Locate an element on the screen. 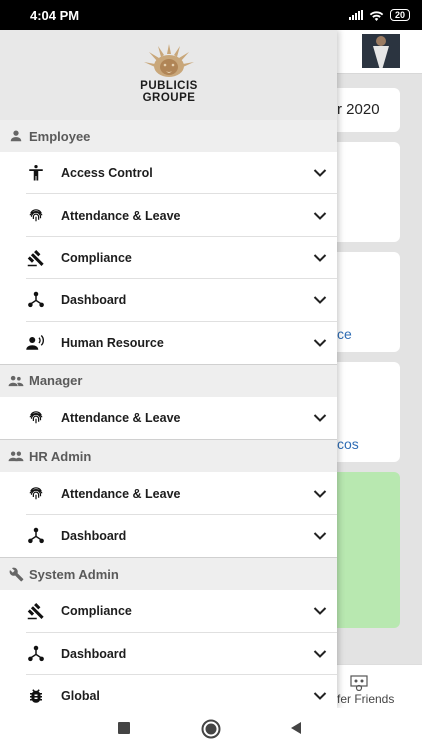  back-button is located at coordinates (296, 728).